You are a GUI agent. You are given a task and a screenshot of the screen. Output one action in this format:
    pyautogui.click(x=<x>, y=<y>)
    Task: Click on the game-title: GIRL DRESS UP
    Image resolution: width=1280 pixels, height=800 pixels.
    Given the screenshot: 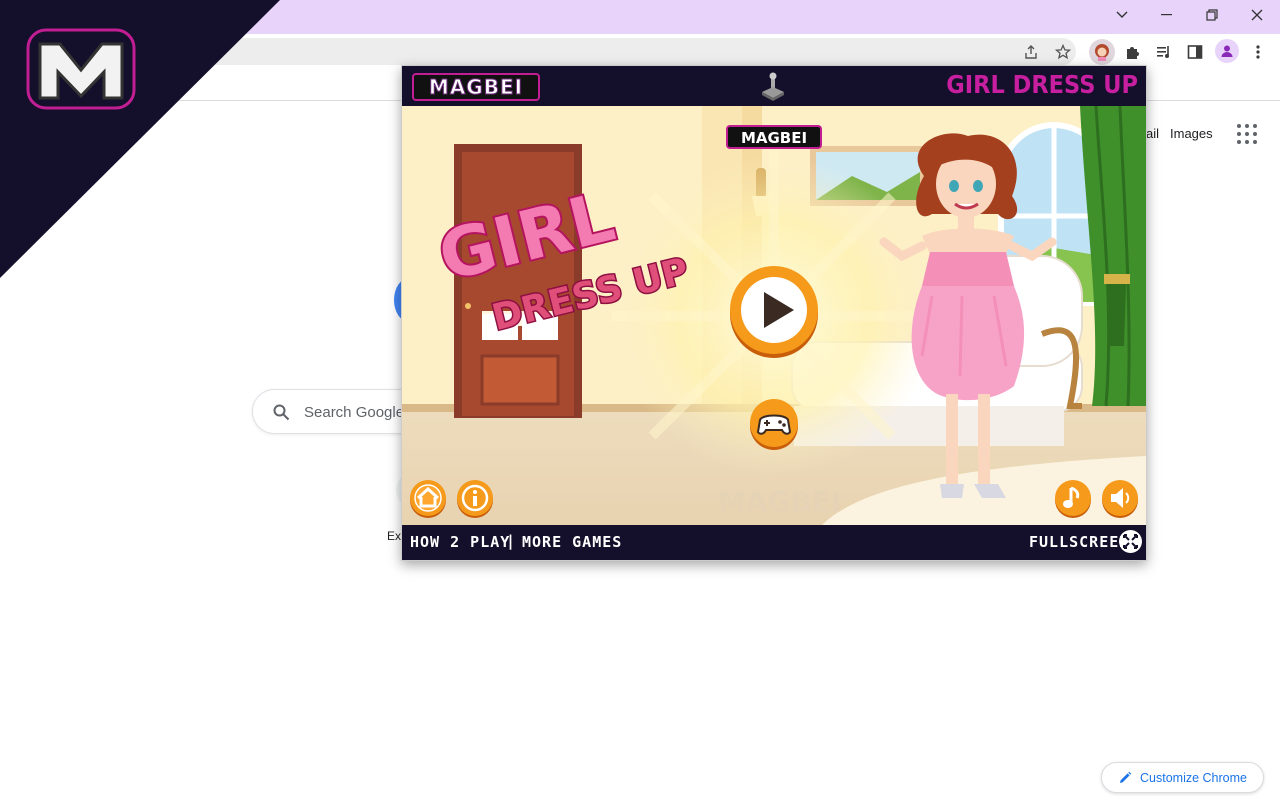 What is the action you would take?
    pyautogui.click(x=1042, y=84)
    